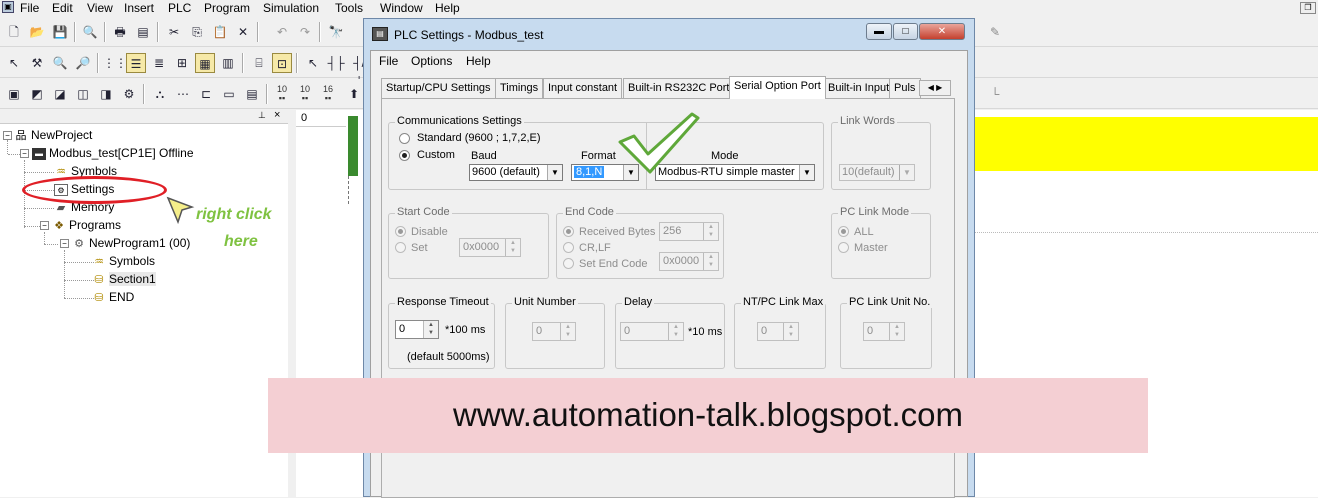 The height and width of the screenshot is (498, 1318). What do you see at coordinates (282, 94) in the screenshot?
I see `hex-10-button: 10 ▪▪` at bounding box center [282, 94].